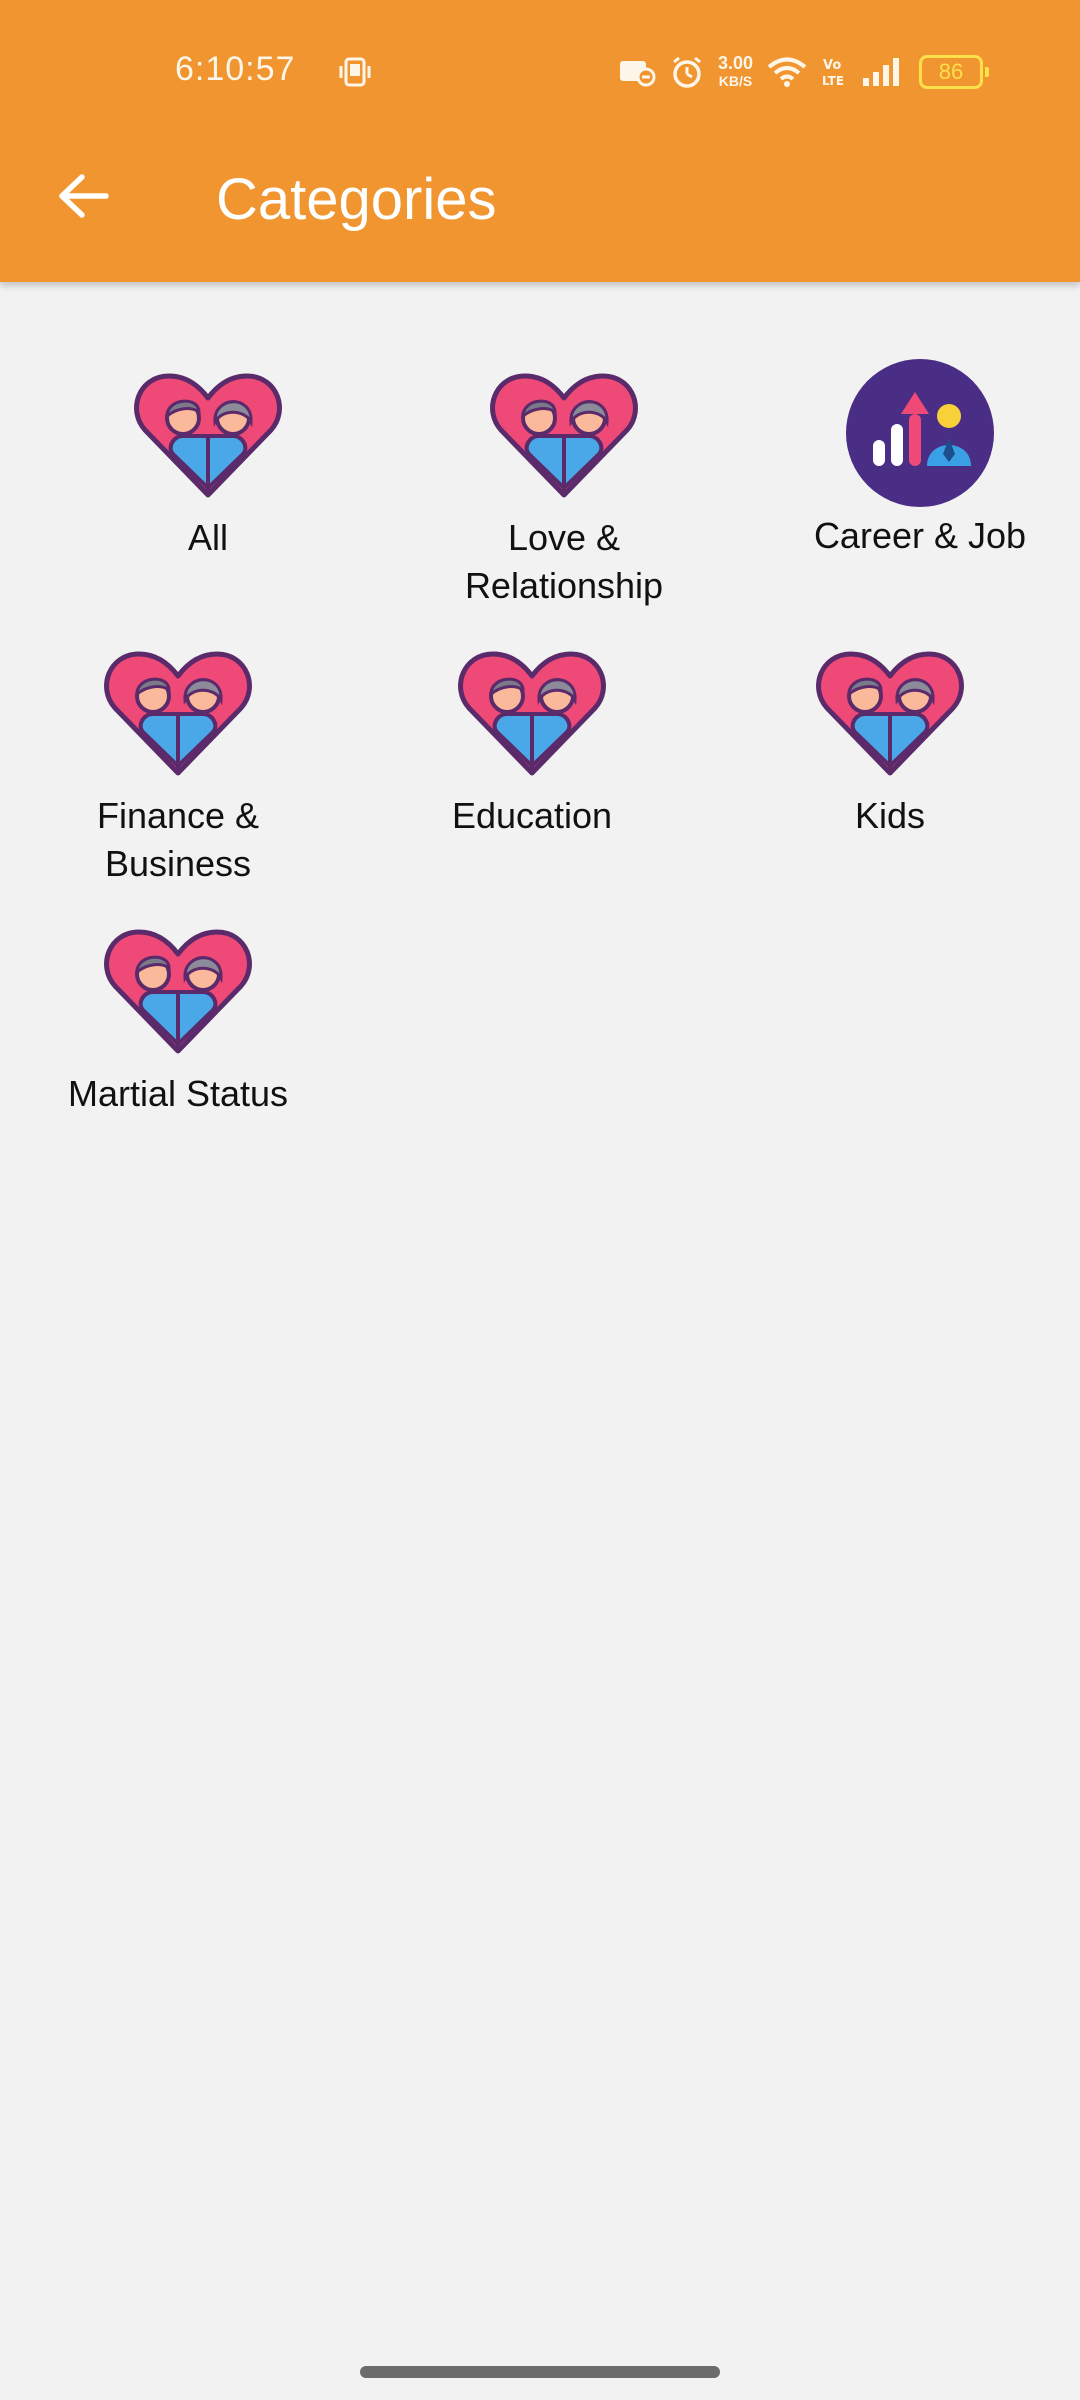  Describe the element at coordinates (178, 863) in the screenshot. I see `category-label-line: Business` at that location.